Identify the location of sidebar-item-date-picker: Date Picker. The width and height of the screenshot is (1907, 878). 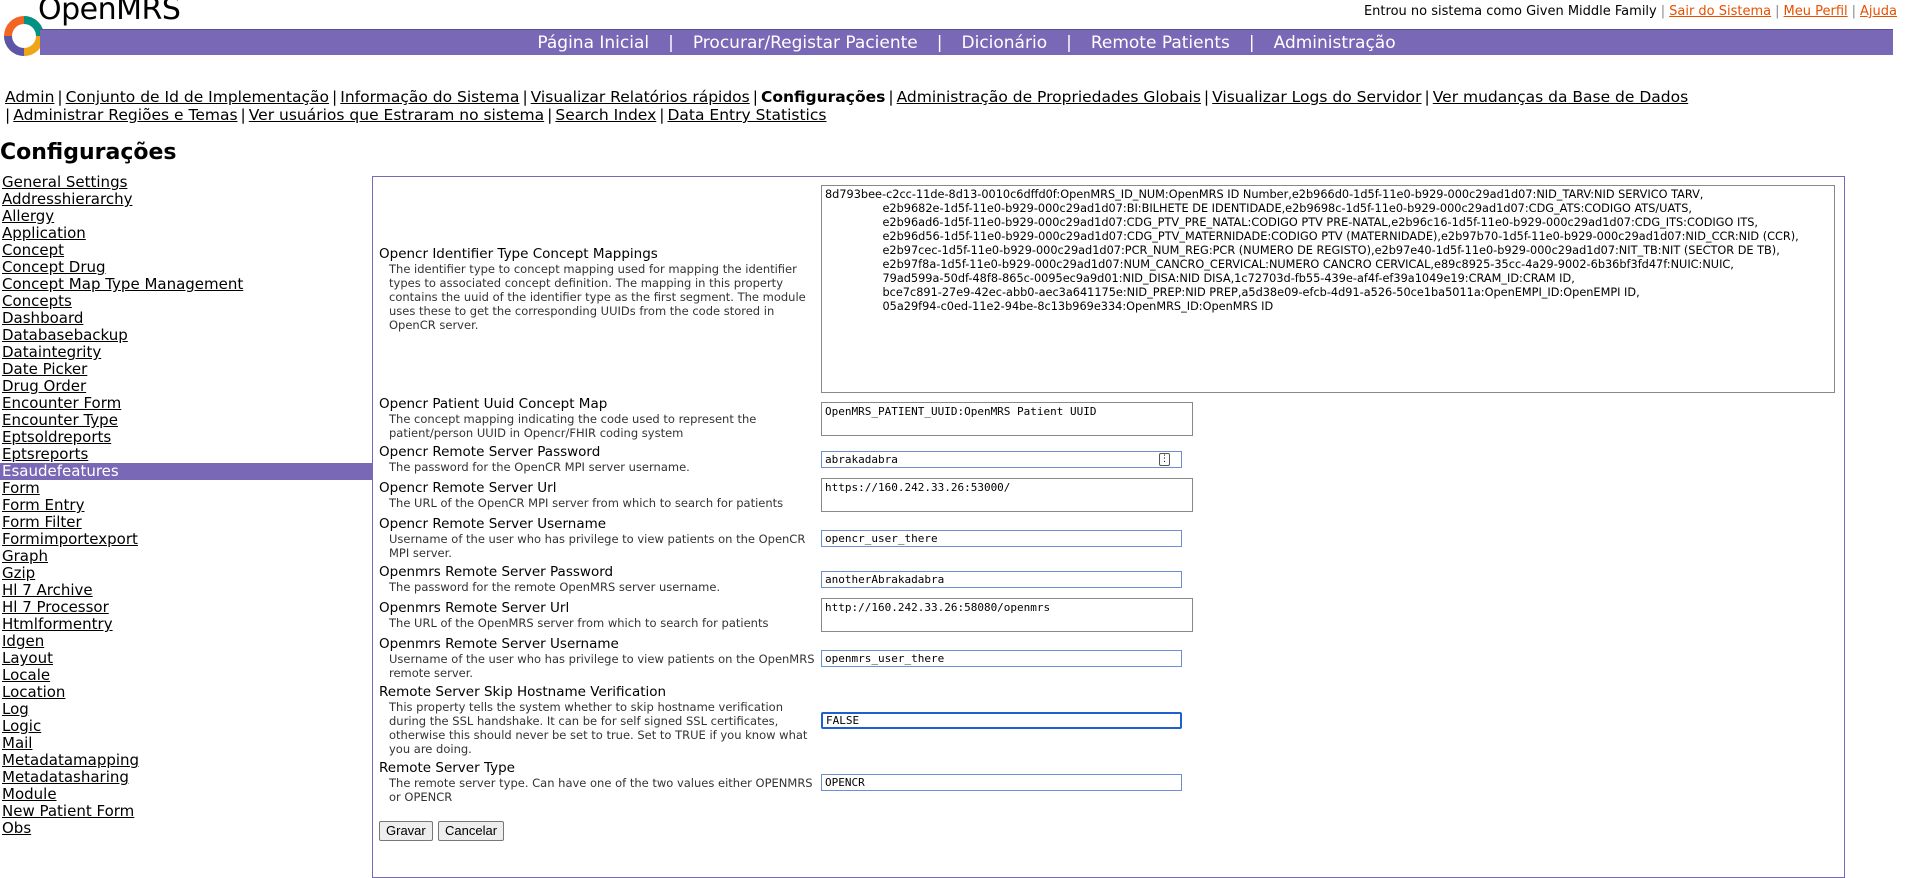
(186, 369).